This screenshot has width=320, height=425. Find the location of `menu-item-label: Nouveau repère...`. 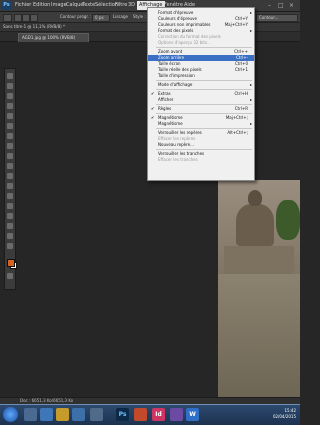

menu-item-label: Nouveau repère... is located at coordinates (176, 144).